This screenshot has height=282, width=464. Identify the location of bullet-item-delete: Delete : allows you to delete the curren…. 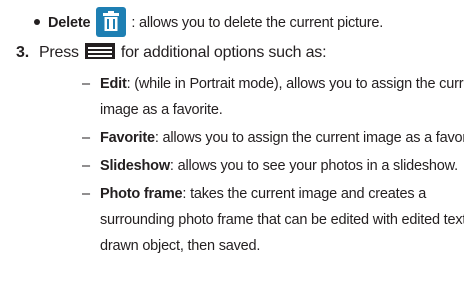
(209, 22).